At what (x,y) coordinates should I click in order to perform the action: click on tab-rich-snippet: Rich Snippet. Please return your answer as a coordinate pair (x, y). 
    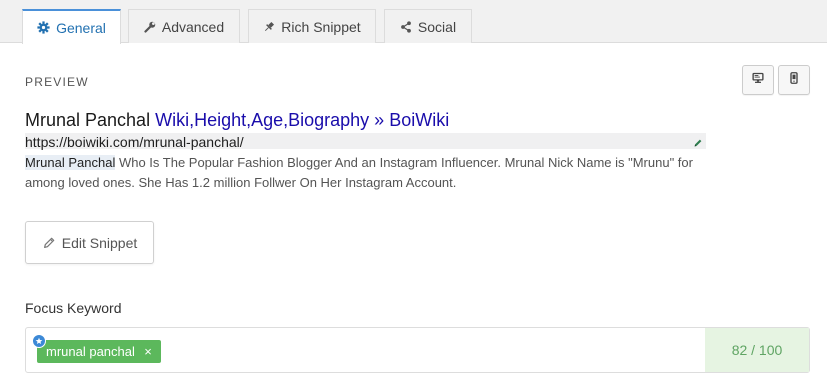
    Looking at the image, I should click on (312, 26).